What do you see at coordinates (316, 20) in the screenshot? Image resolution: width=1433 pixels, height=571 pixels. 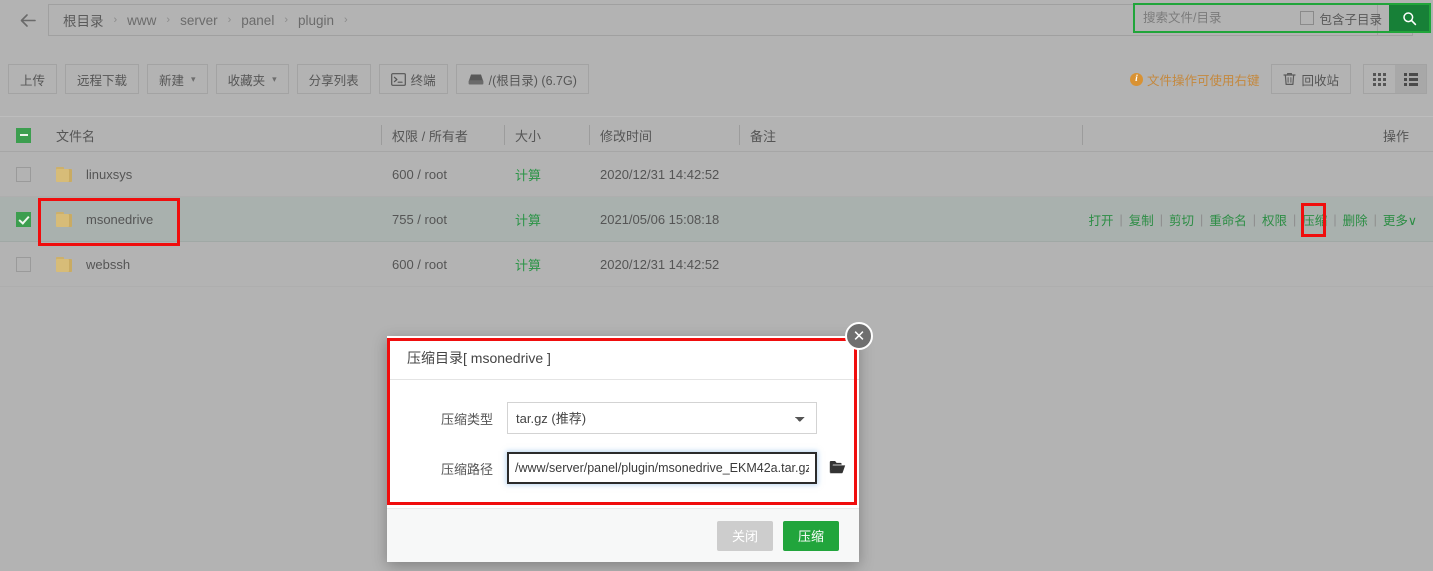 I see `breadcrumb-item-4: plugin` at bounding box center [316, 20].